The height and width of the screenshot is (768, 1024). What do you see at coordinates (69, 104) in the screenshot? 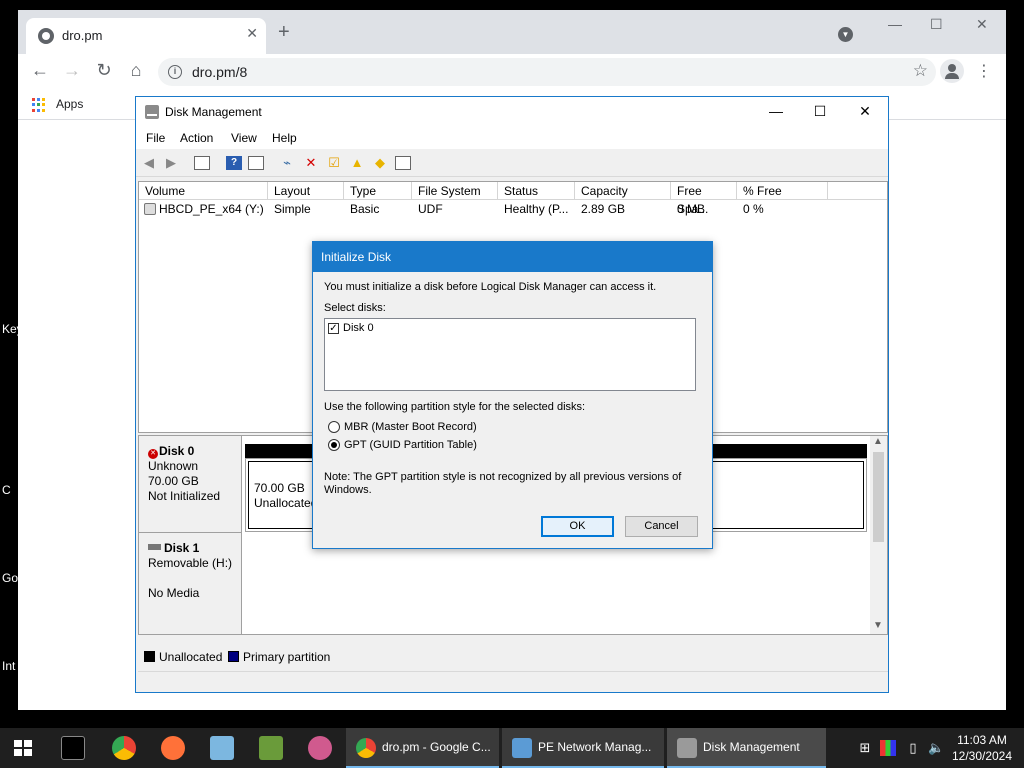
I see `apps-bookmark: Apps` at bounding box center [69, 104].